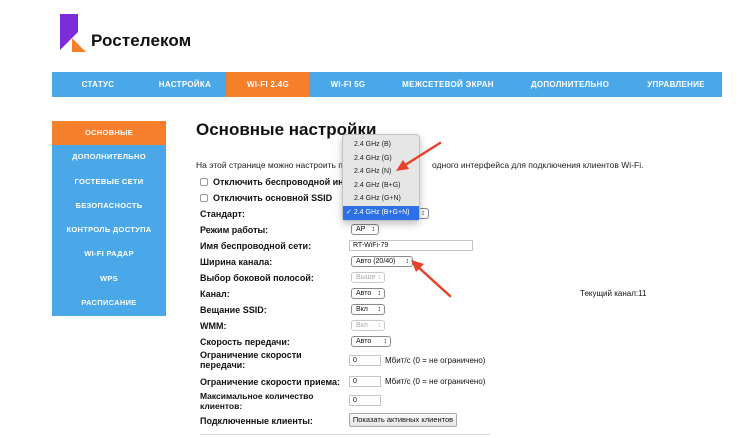 The height and width of the screenshot is (438, 740). What do you see at coordinates (368, 309) in the screenshot?
I see `broadcast-select: Вкл` at bounding box center [368, 309].